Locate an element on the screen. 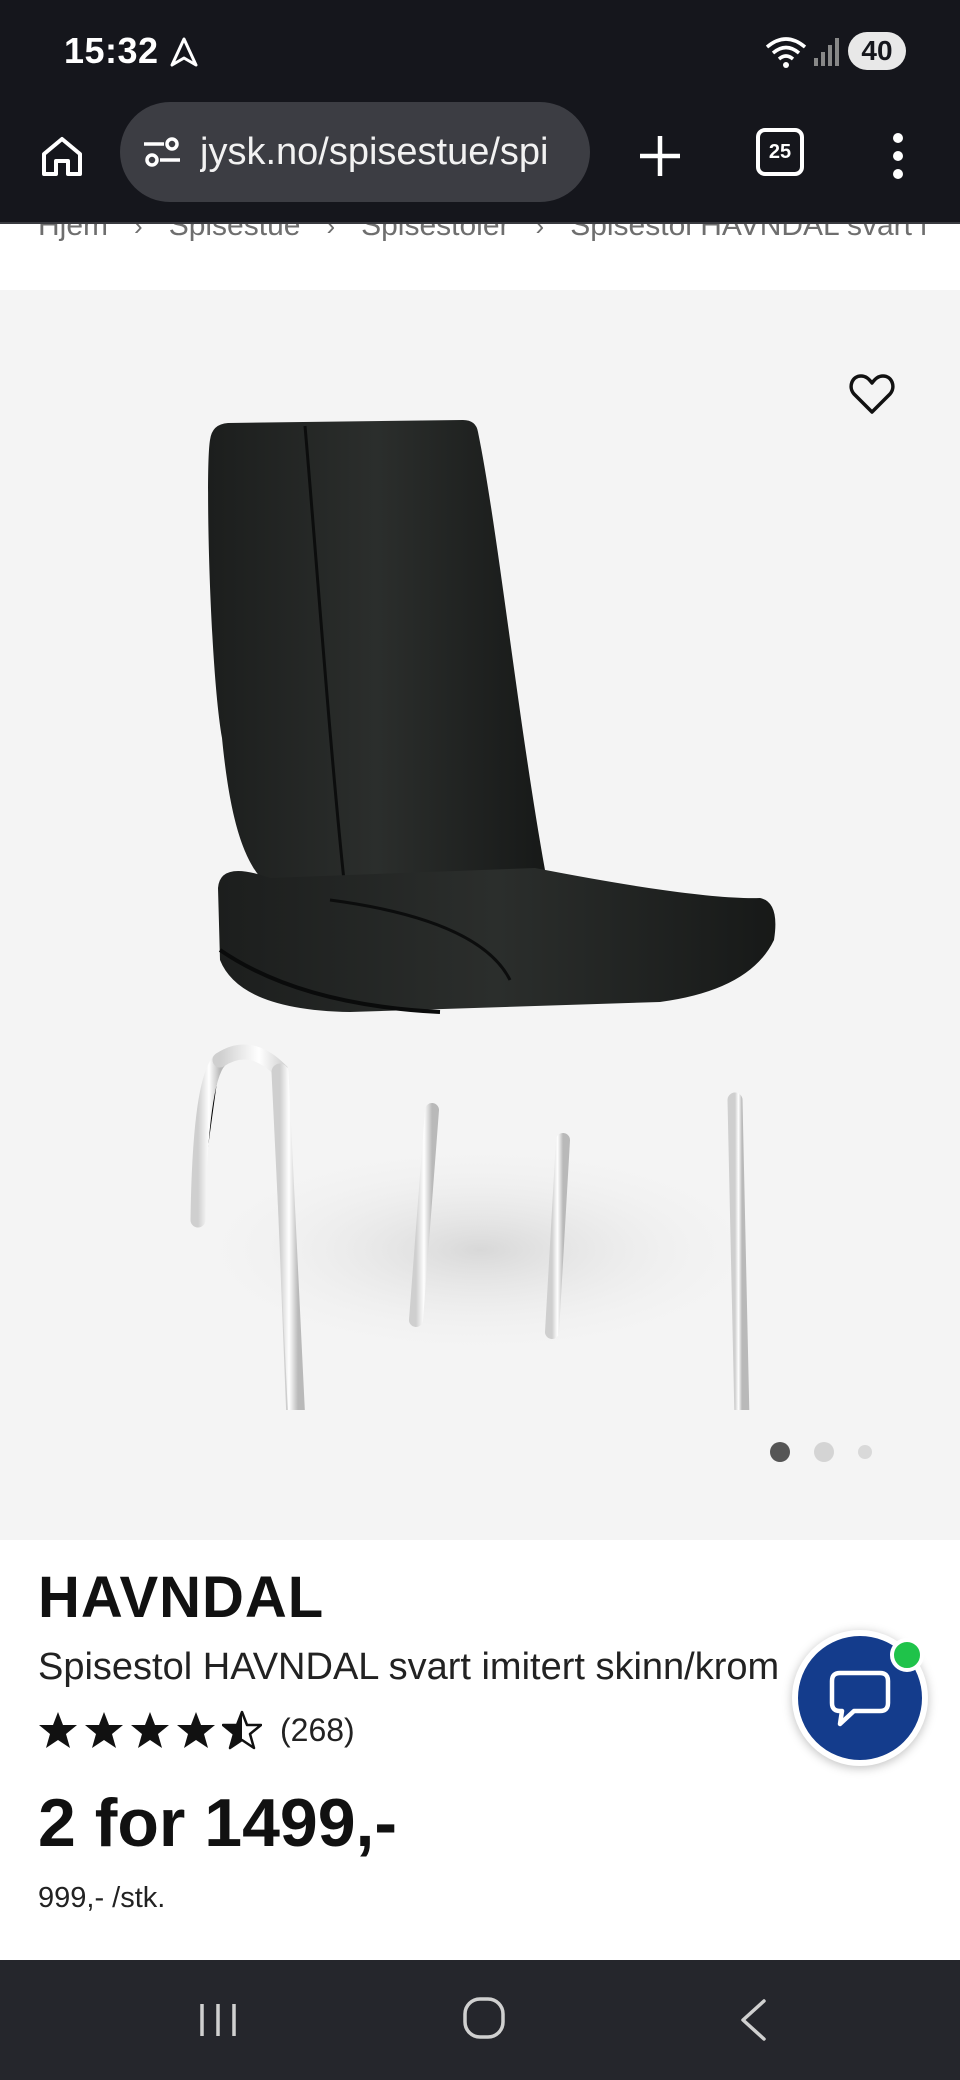 Image resolution: width=960 pixels, height=2080 pixels. product-brand: HAVNDAL is located at coordinates (181, 1597).